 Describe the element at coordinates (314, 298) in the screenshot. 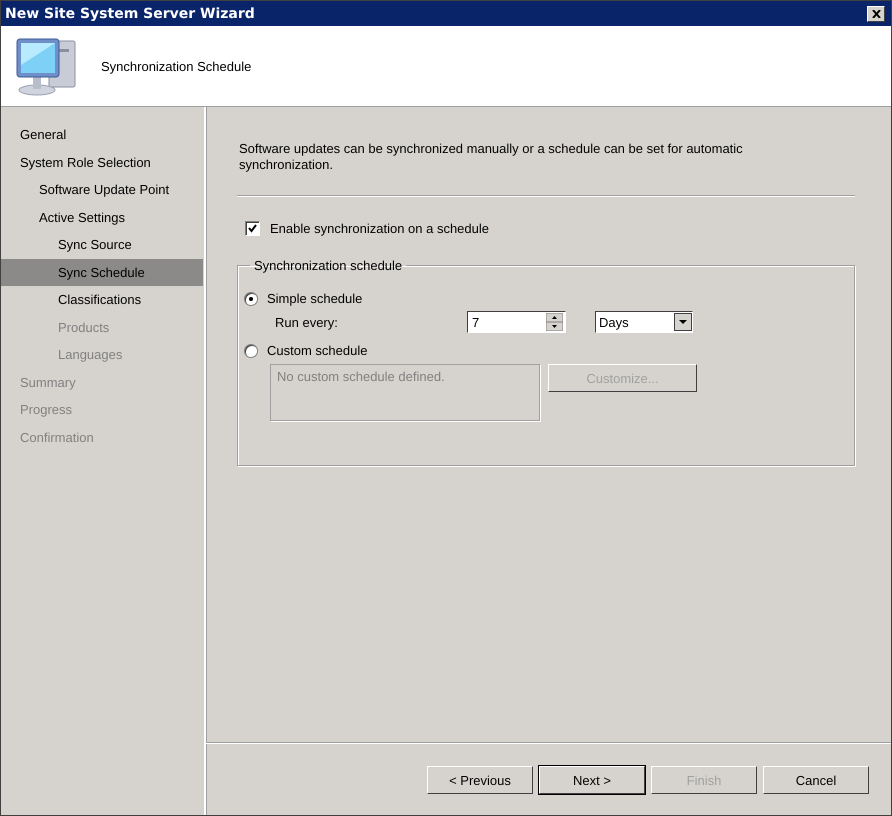

I see `radio-label: Simple schedule` at that location.